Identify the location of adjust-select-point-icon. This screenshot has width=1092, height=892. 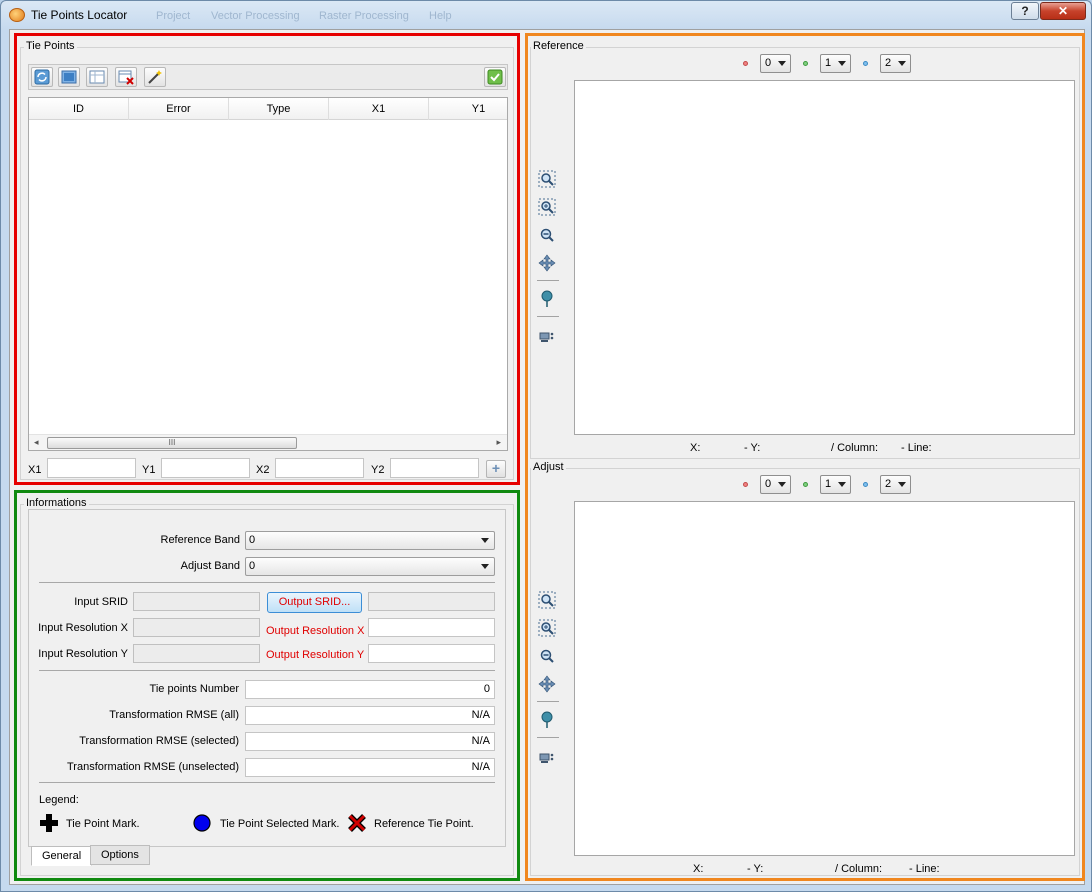
(547, 720).